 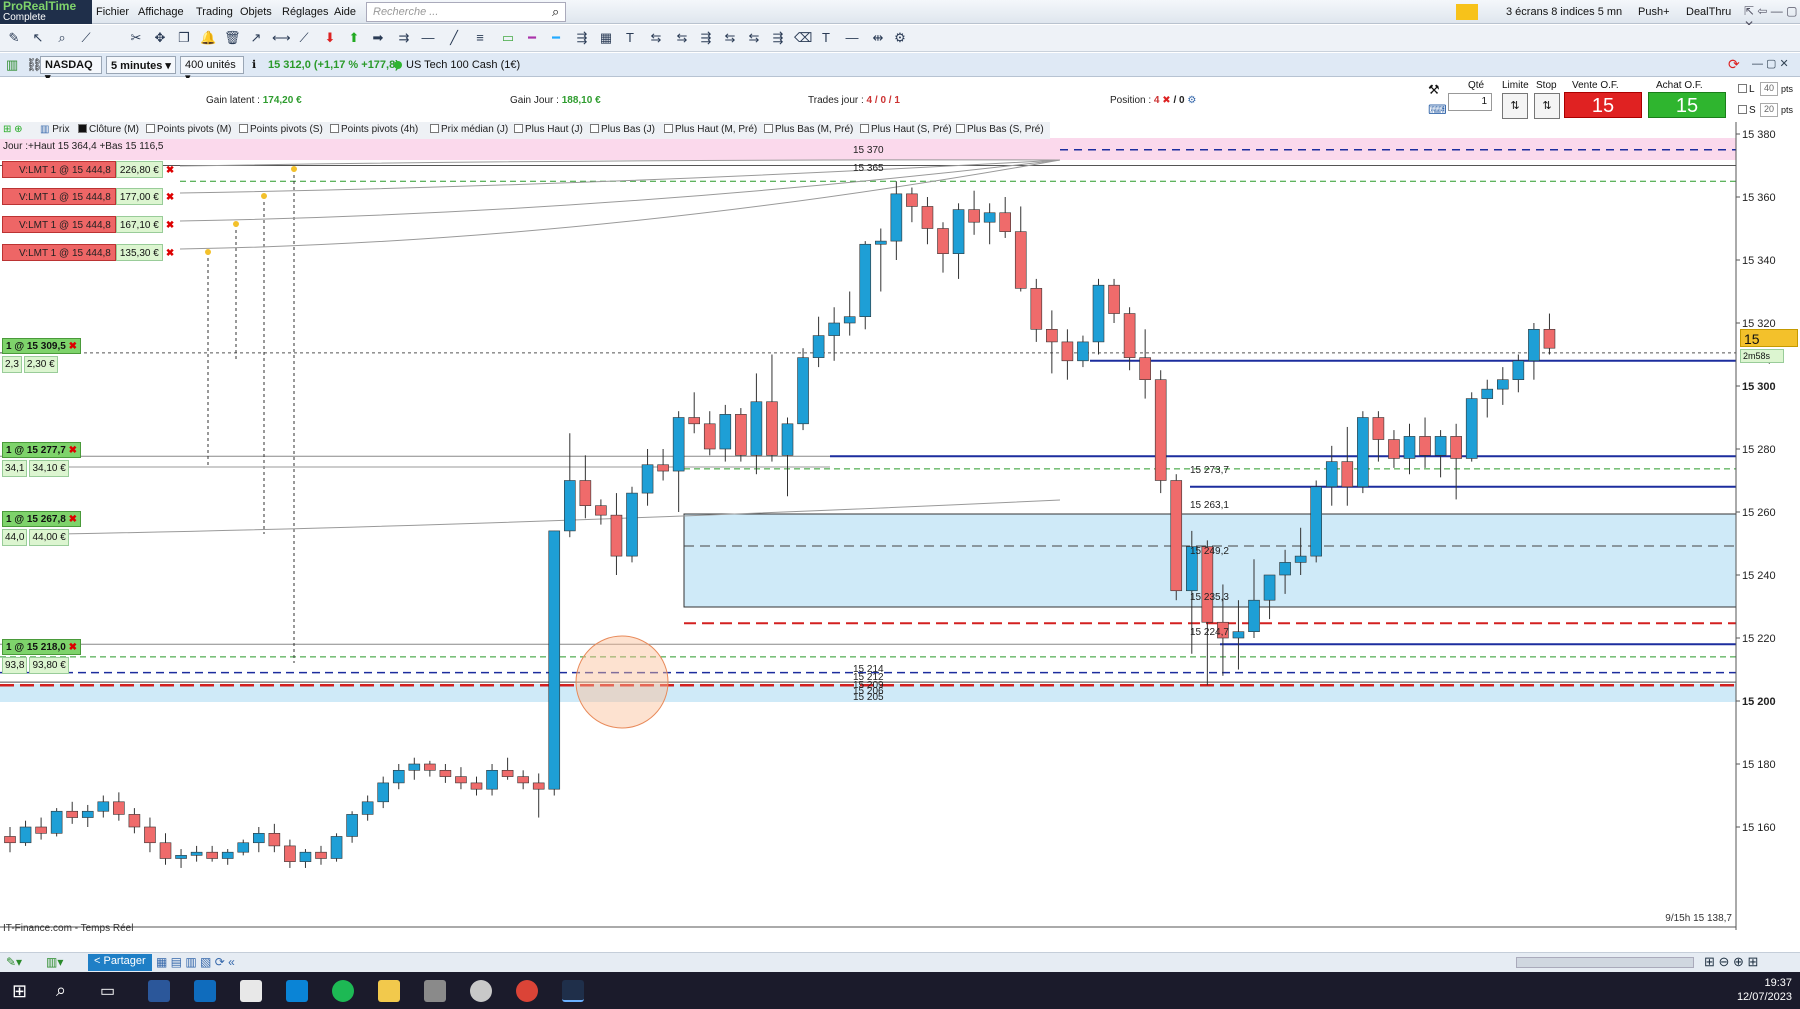 I want to click on units-select: 400 unités ▾, so click(x=212, y=70).